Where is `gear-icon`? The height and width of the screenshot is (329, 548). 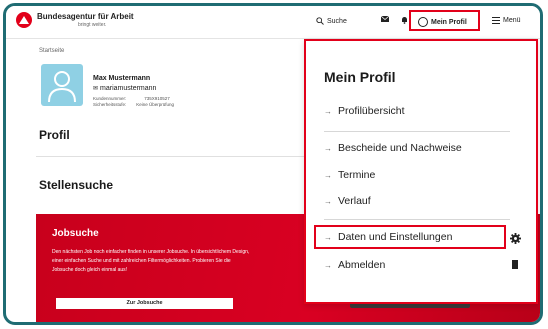
gear-icon is located at coordinates (515, 240).